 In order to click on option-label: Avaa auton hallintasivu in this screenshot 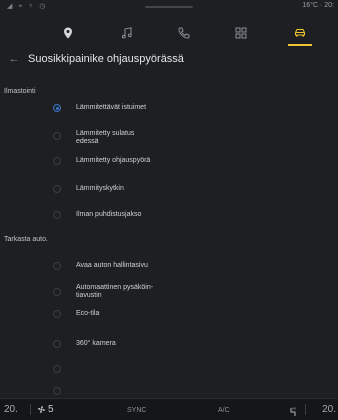, I will do `click(112, 265)`.